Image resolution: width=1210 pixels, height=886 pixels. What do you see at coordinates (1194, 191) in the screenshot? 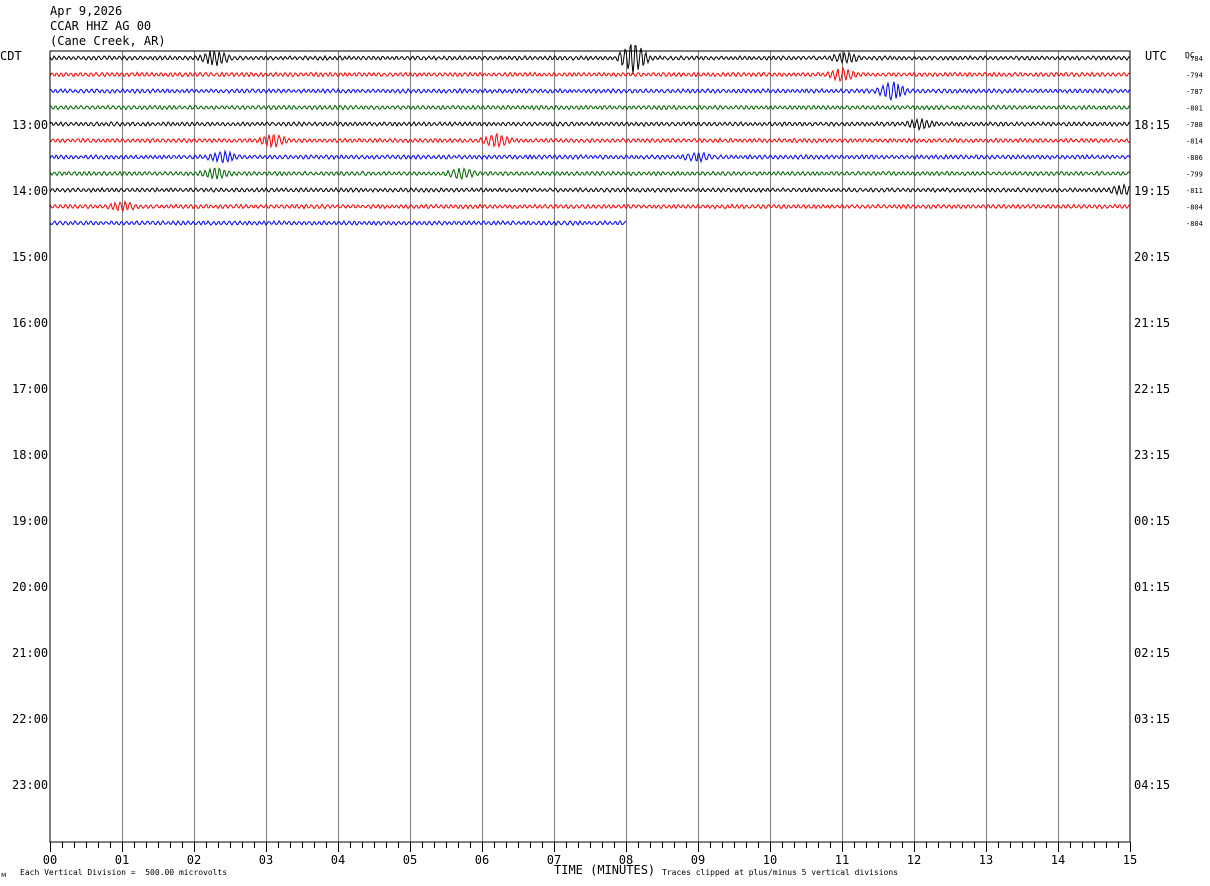
I see `dc-offset-label: -811` at bounding box center [1194, 191].